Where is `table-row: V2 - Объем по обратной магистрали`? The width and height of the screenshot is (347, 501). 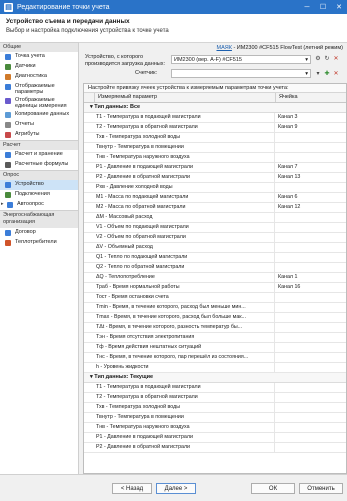 table-row: V2 - Объем по обратной магистрали is located at coordinates (215, 238).